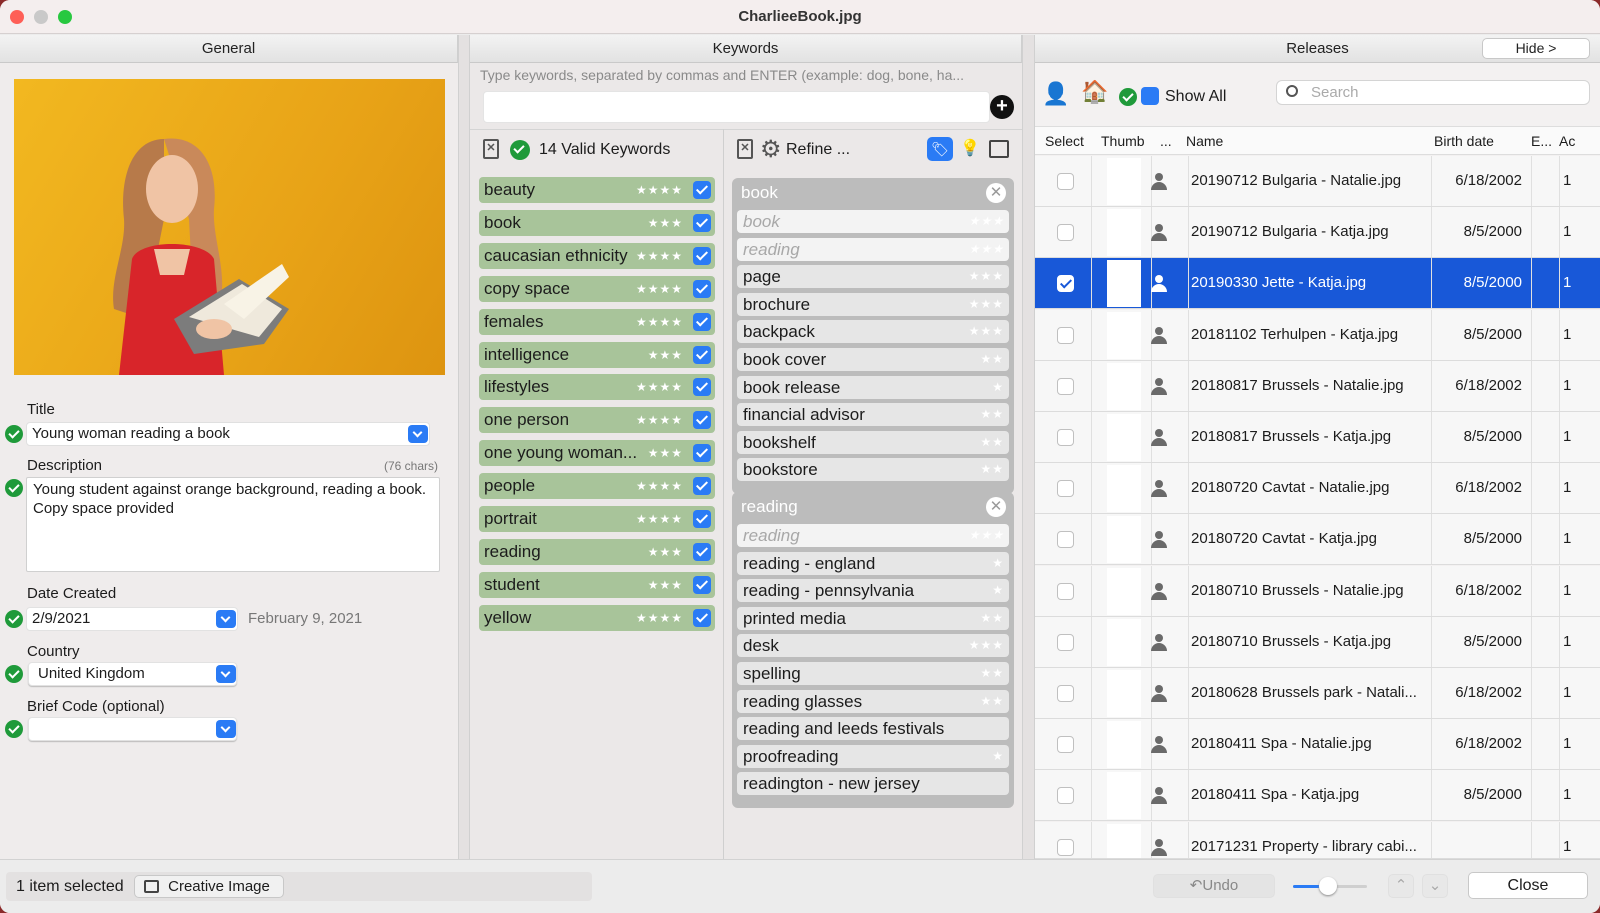 The width and height of the screenshot is (1600, 913). Describe the element at coordinates (873, 442) in the screenshot. I see `refine-suggestion: bookshelf ★★` at that location.